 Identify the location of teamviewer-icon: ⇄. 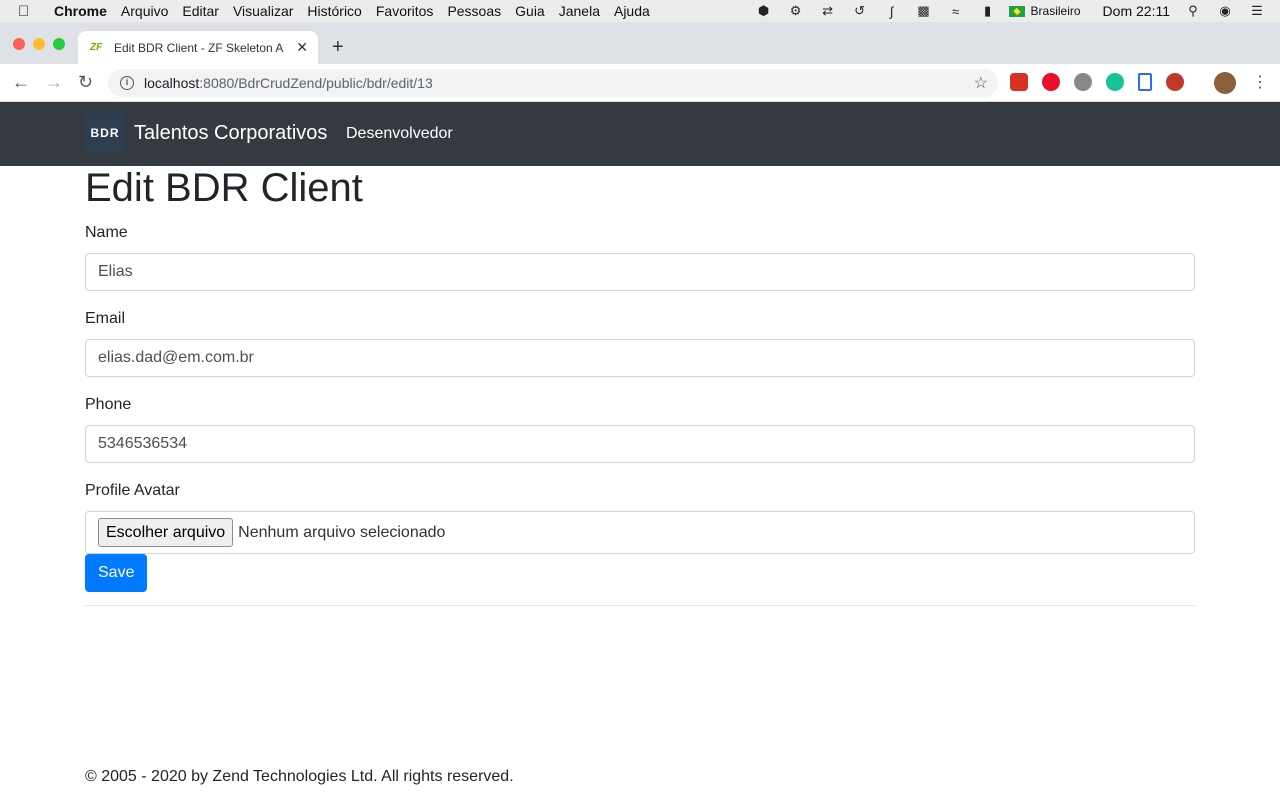
(828, 10).